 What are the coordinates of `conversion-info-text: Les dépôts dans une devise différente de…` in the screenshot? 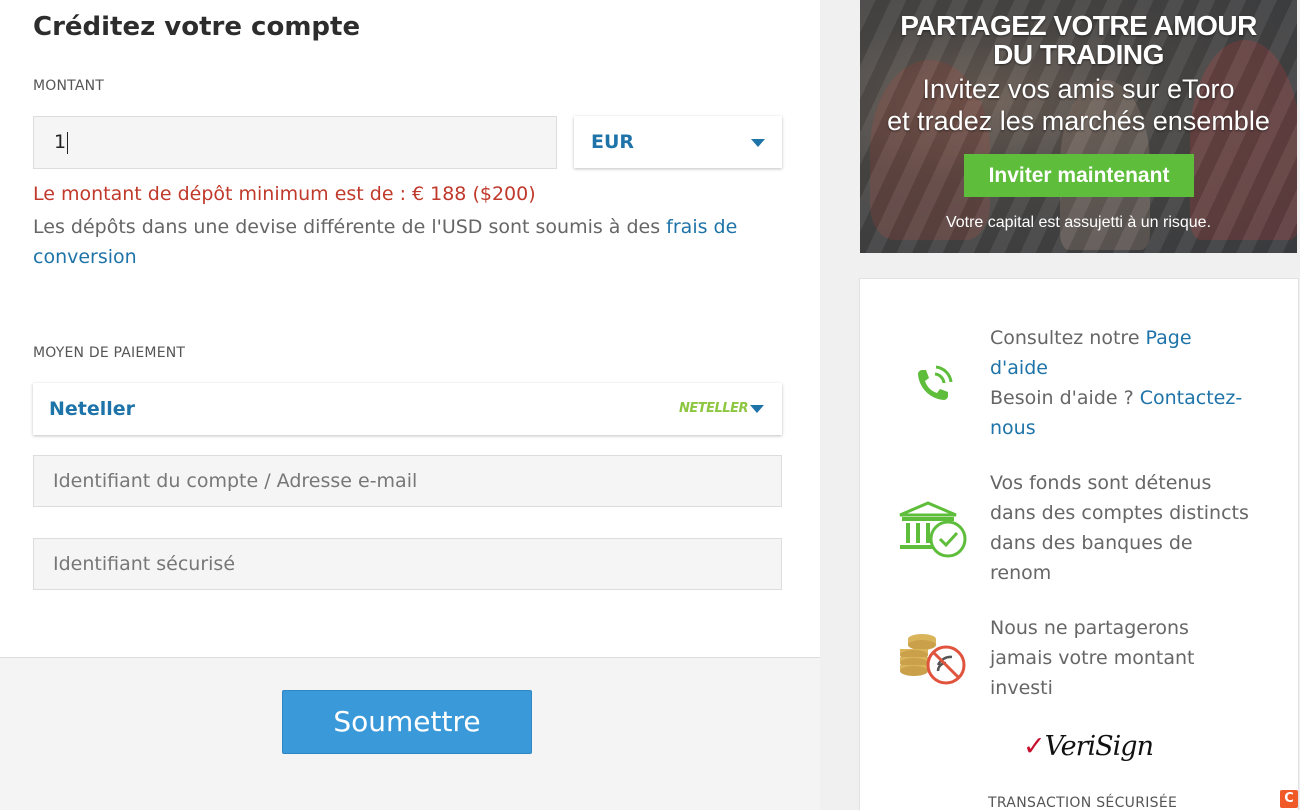 It's located at (350, 227).